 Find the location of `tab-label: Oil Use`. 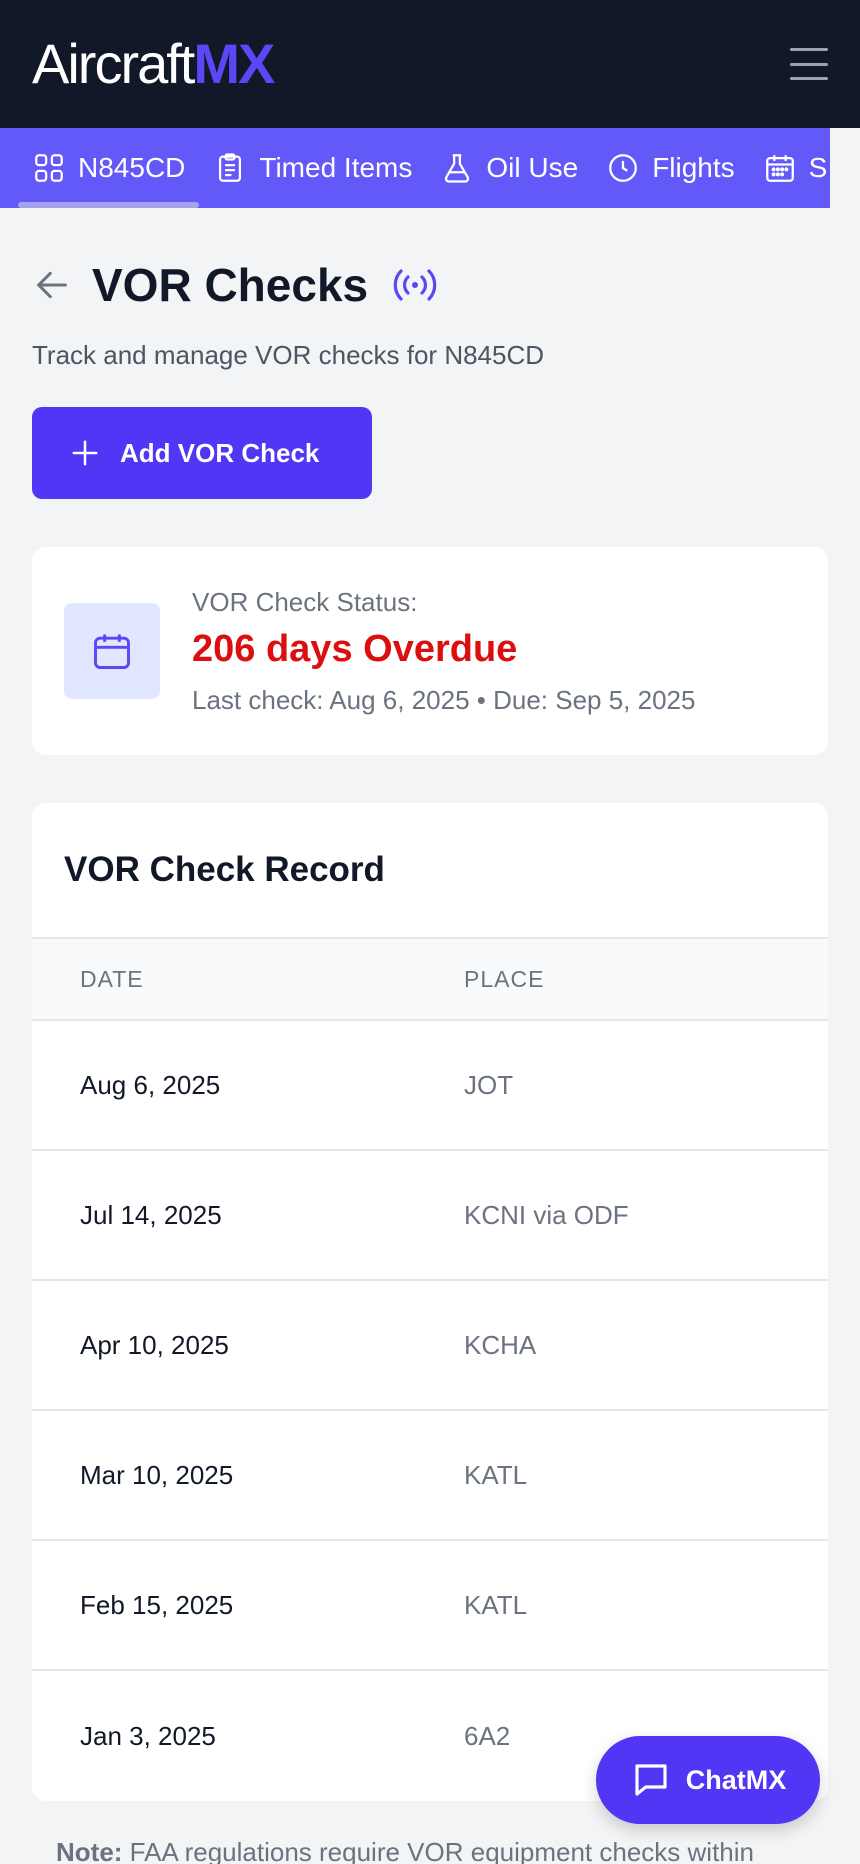

tab-label: Oil Use is located at coordinates (532, 167).